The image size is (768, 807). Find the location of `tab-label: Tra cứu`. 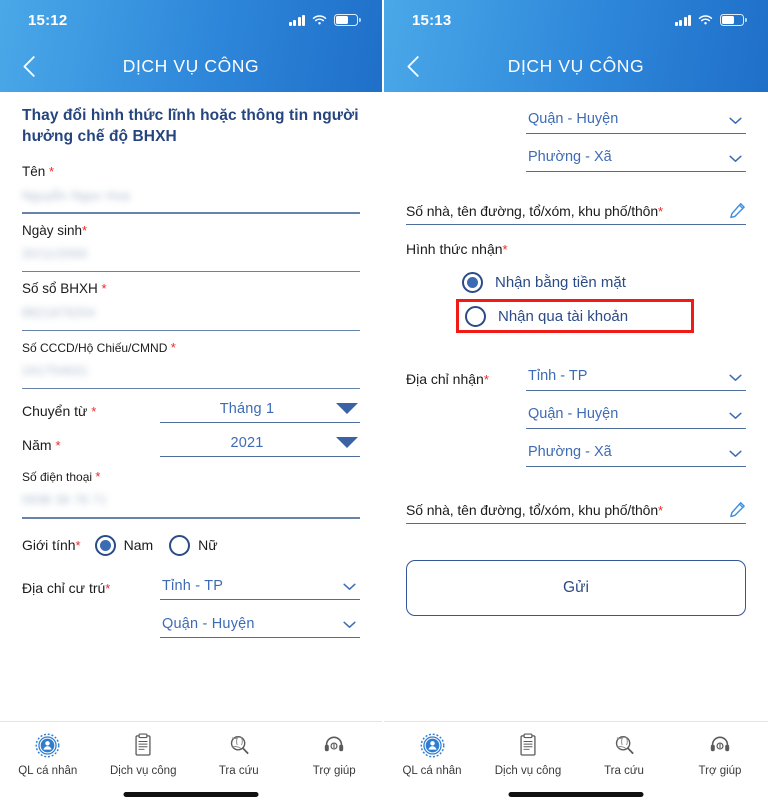

tab-label: Tra cứu is located at coordinates (624, 771).